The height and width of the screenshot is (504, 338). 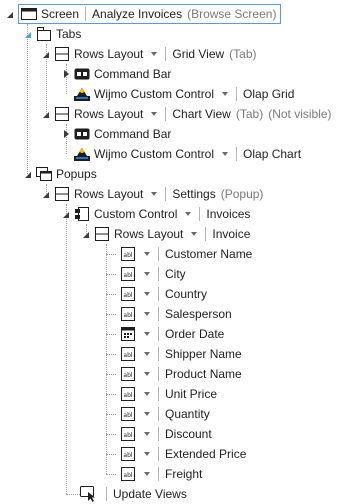 I want to click on tree-node-settings: Rows Layout Settings (Popup), so click(x=151, y=194).